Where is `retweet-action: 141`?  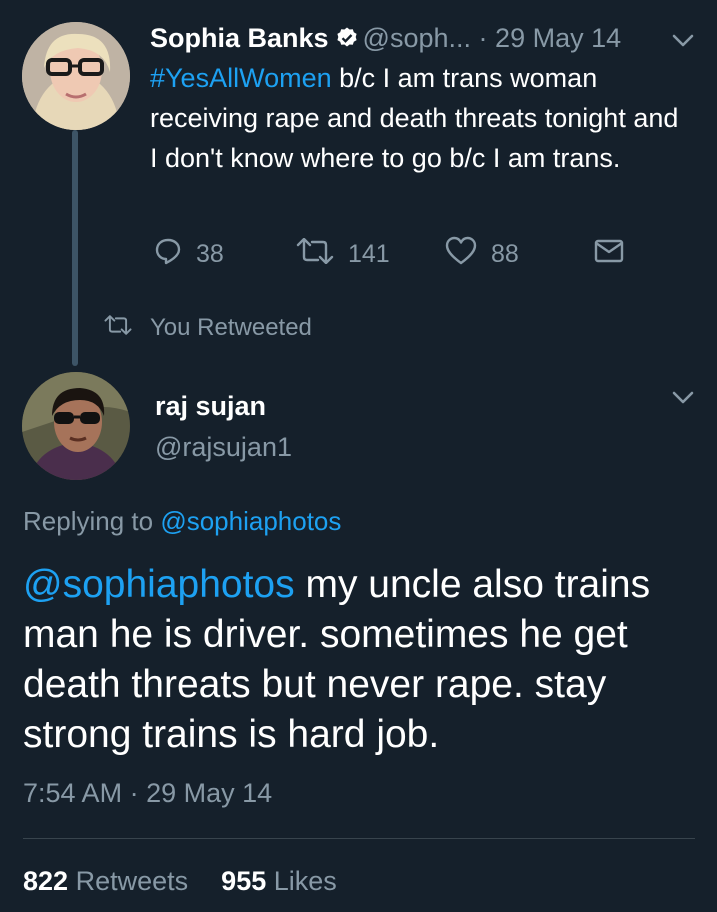
retweet-action: 141 is located at coordinates (343, 254).